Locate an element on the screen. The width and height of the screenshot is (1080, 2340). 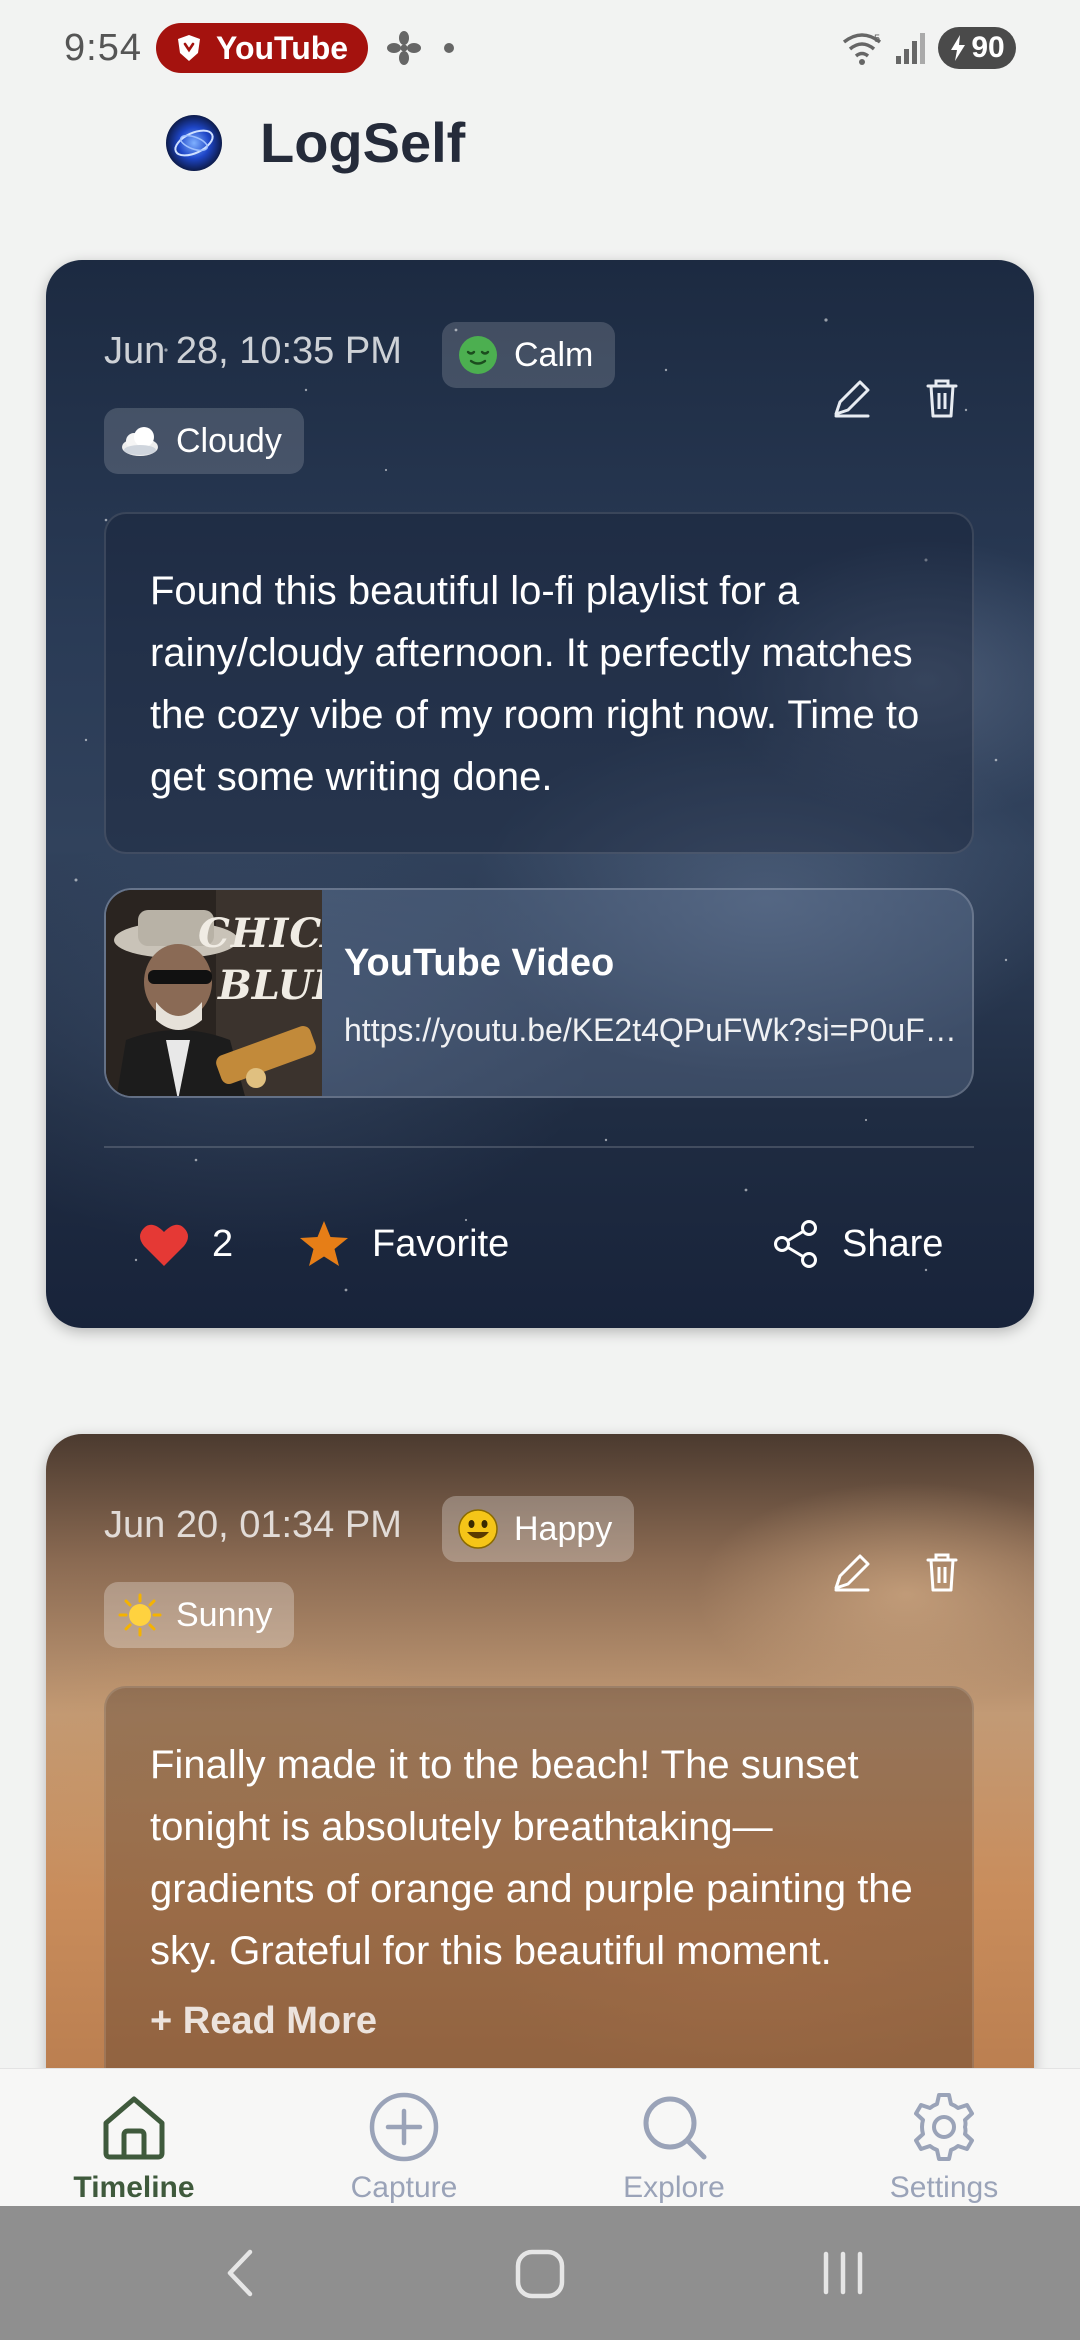
mood-label: Happy is located at coordinates (563, 1528).